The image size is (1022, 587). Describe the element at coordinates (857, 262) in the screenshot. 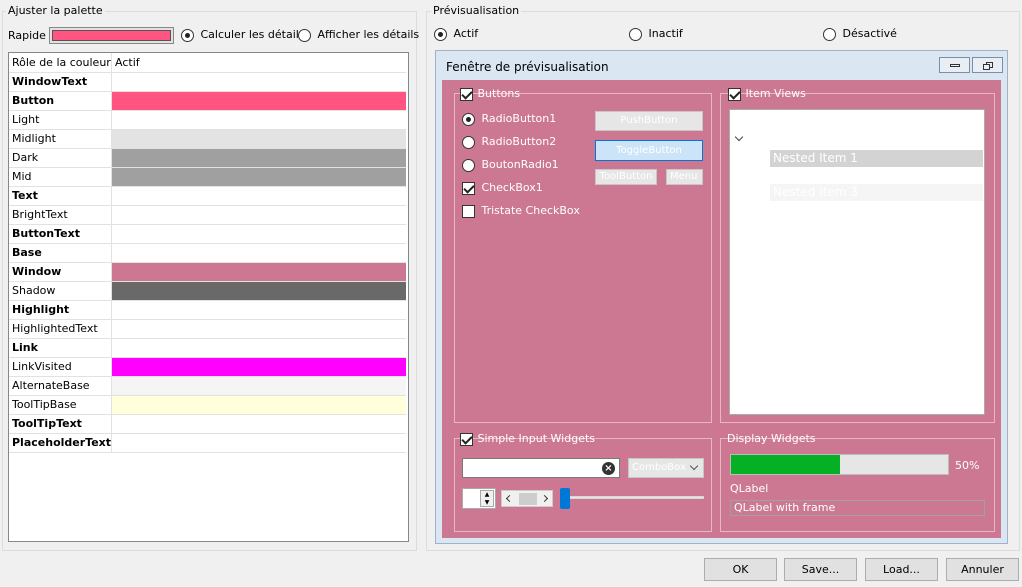

I see `tree-view: Nested Item 1 Nested Item 3` at that location.